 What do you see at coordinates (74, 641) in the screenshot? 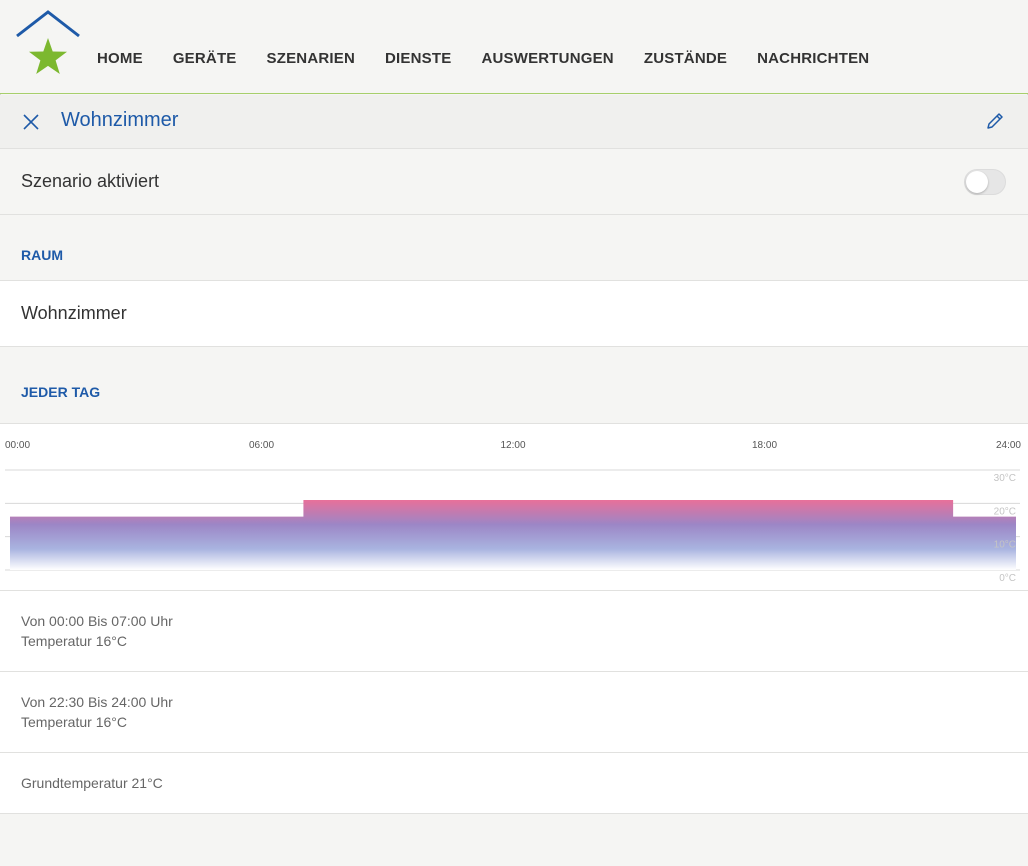
I see `entry-1-temp: Temperatur 16°C` at bounding box center [74, 641].